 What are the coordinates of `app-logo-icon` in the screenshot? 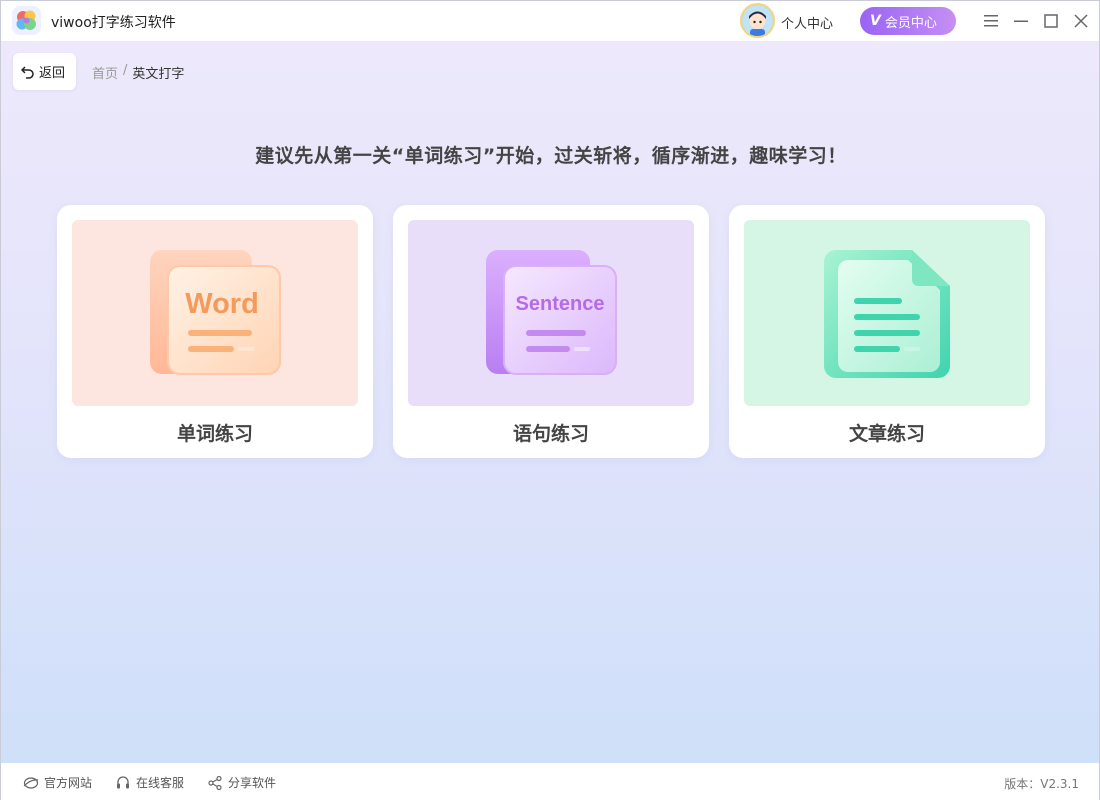 It's located at (26, 20).